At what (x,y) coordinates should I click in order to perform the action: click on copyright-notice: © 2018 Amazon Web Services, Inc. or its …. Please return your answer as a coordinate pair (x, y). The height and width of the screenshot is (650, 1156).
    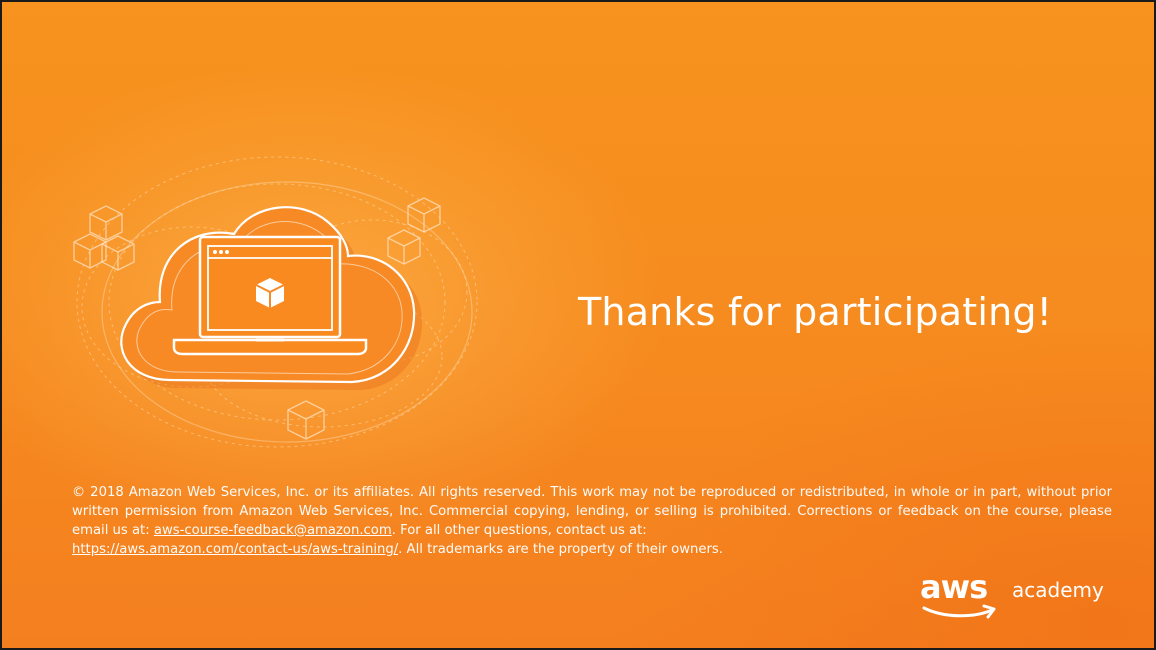
    Looking at the image, I should click on (592, 521).